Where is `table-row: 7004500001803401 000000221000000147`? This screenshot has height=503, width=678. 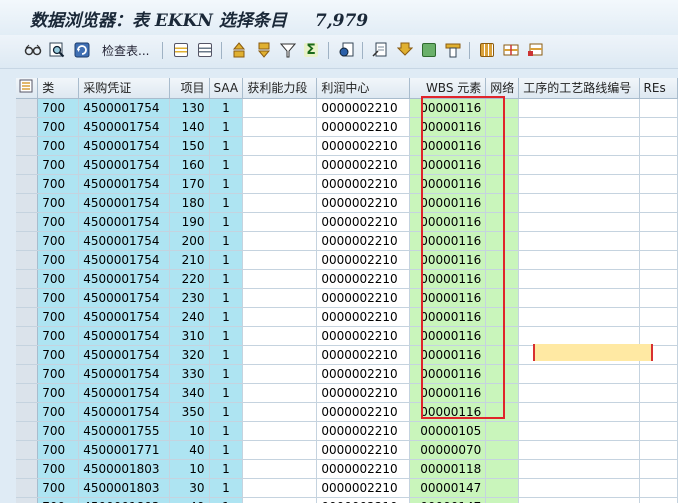 table-row: 7004500001803401 000000221000000147 is located at coordinates (347, 500).